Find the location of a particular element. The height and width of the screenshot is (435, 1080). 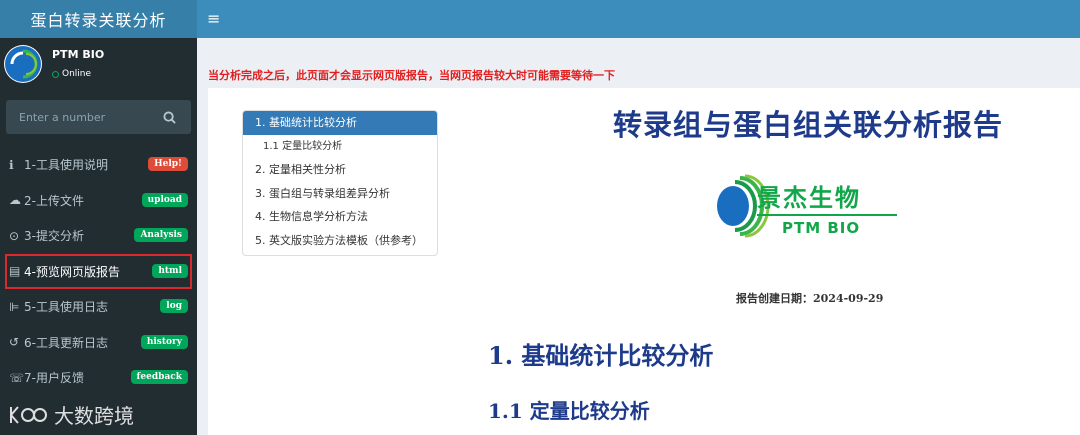

badge-upload: upload is located at coordinates (164, 199).